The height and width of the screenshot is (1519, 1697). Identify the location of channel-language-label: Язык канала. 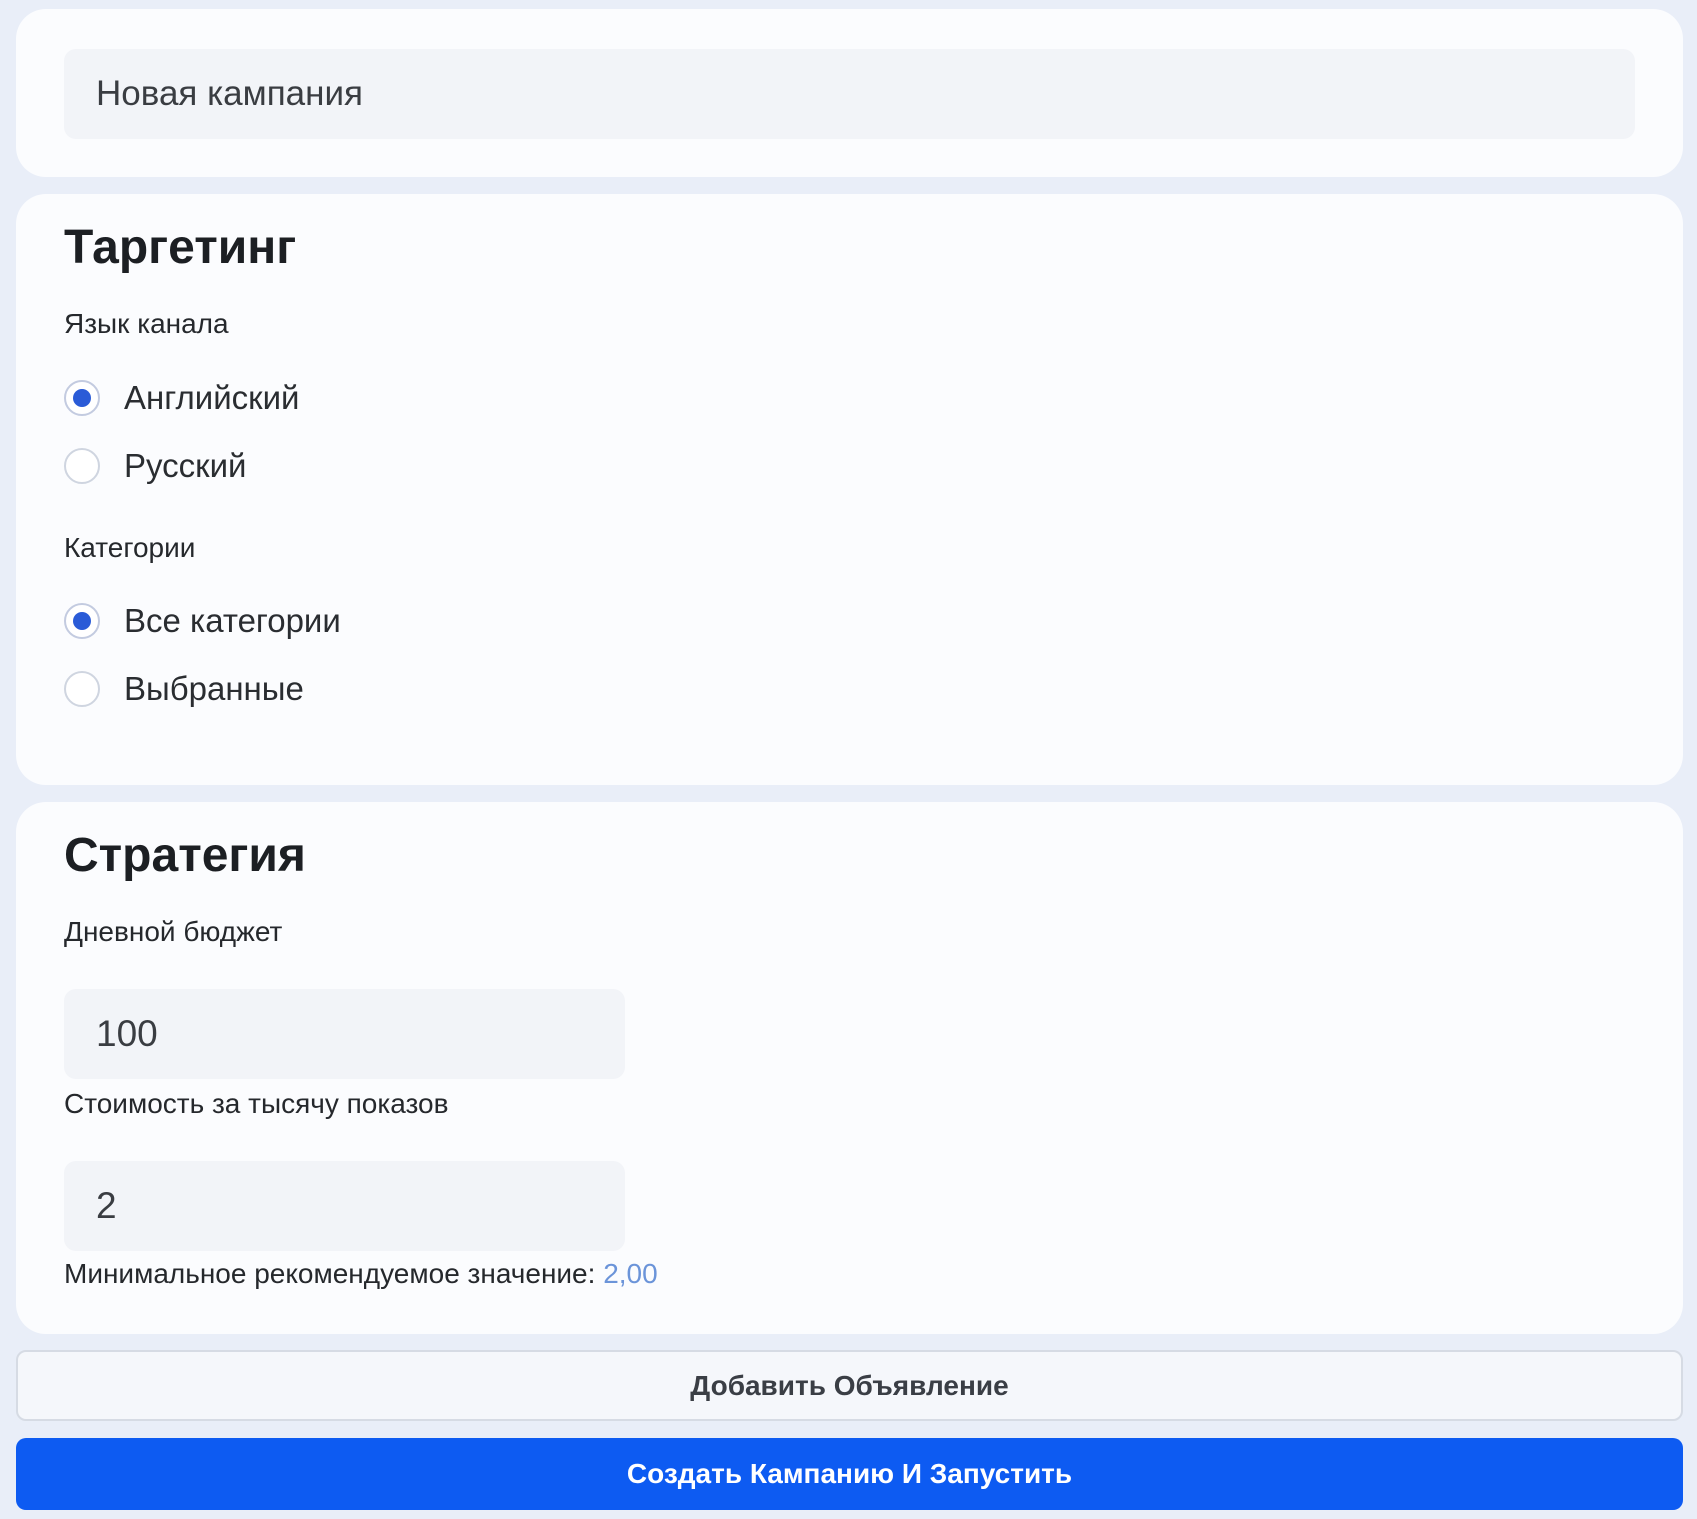
(146, 323).